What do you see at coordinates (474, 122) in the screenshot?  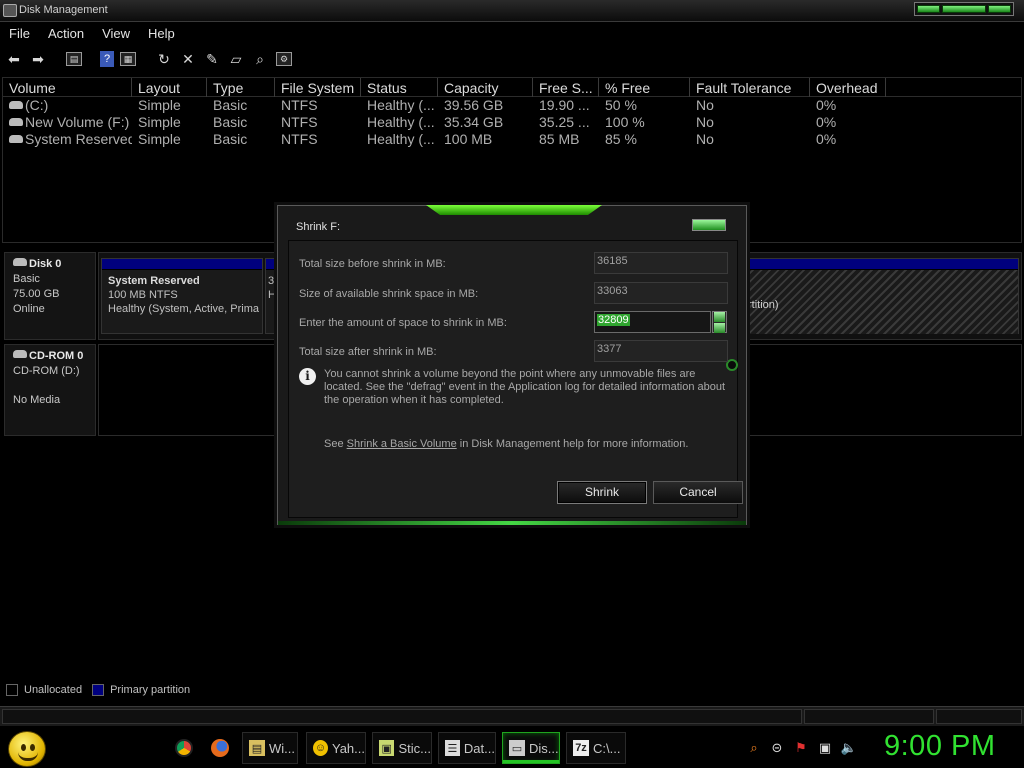 I see `volume-capacity: 35.34 GB` at bounding box center [474, 122].